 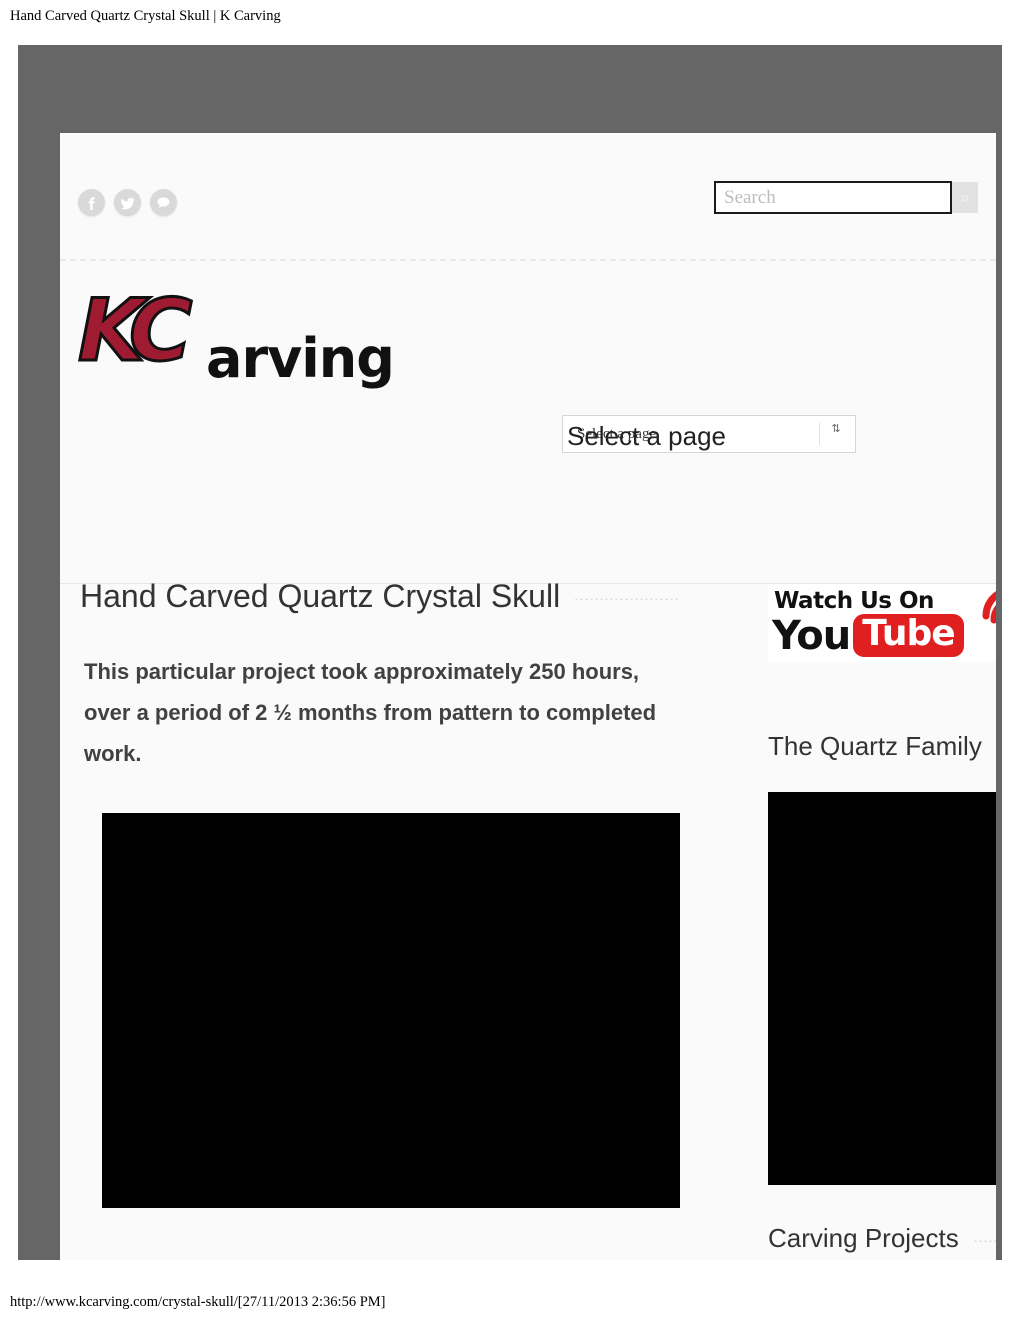 I want to click on widget-title-carving-projects-text: Carving Projects, so click(x=863, y=1238).